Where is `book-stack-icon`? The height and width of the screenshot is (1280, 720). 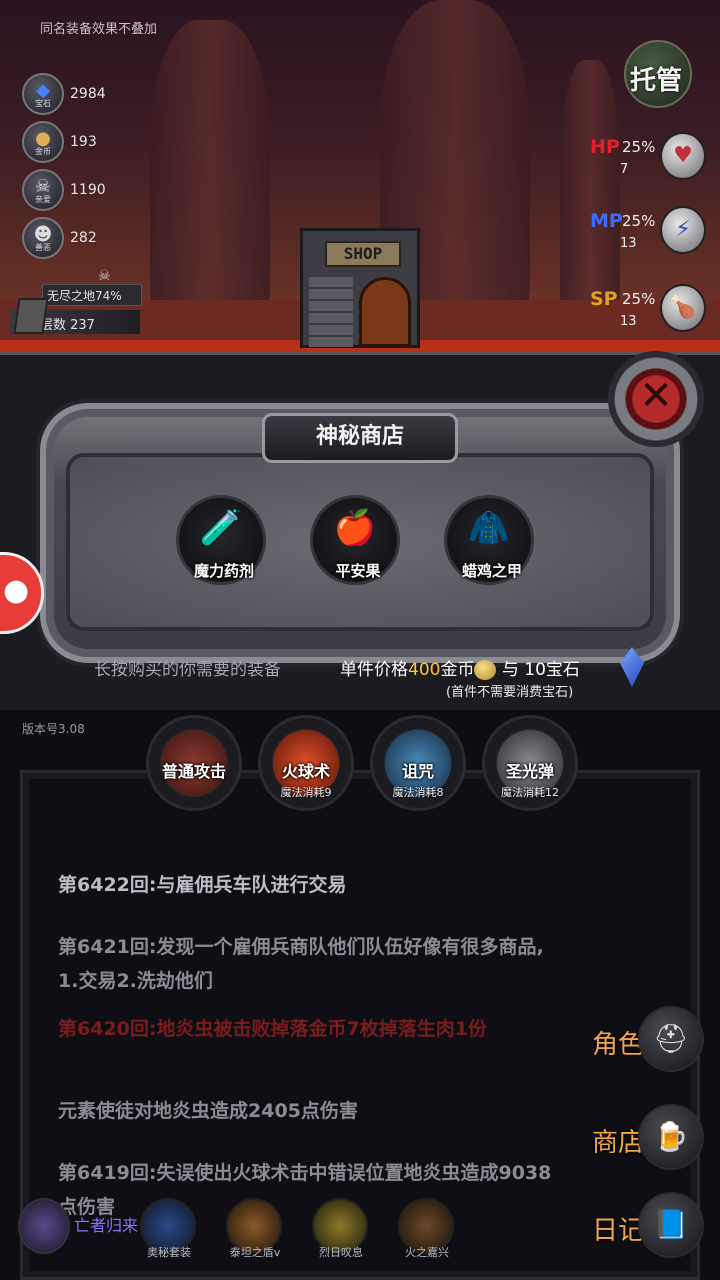
book-stack-icon is located at coordinates (31, 316).